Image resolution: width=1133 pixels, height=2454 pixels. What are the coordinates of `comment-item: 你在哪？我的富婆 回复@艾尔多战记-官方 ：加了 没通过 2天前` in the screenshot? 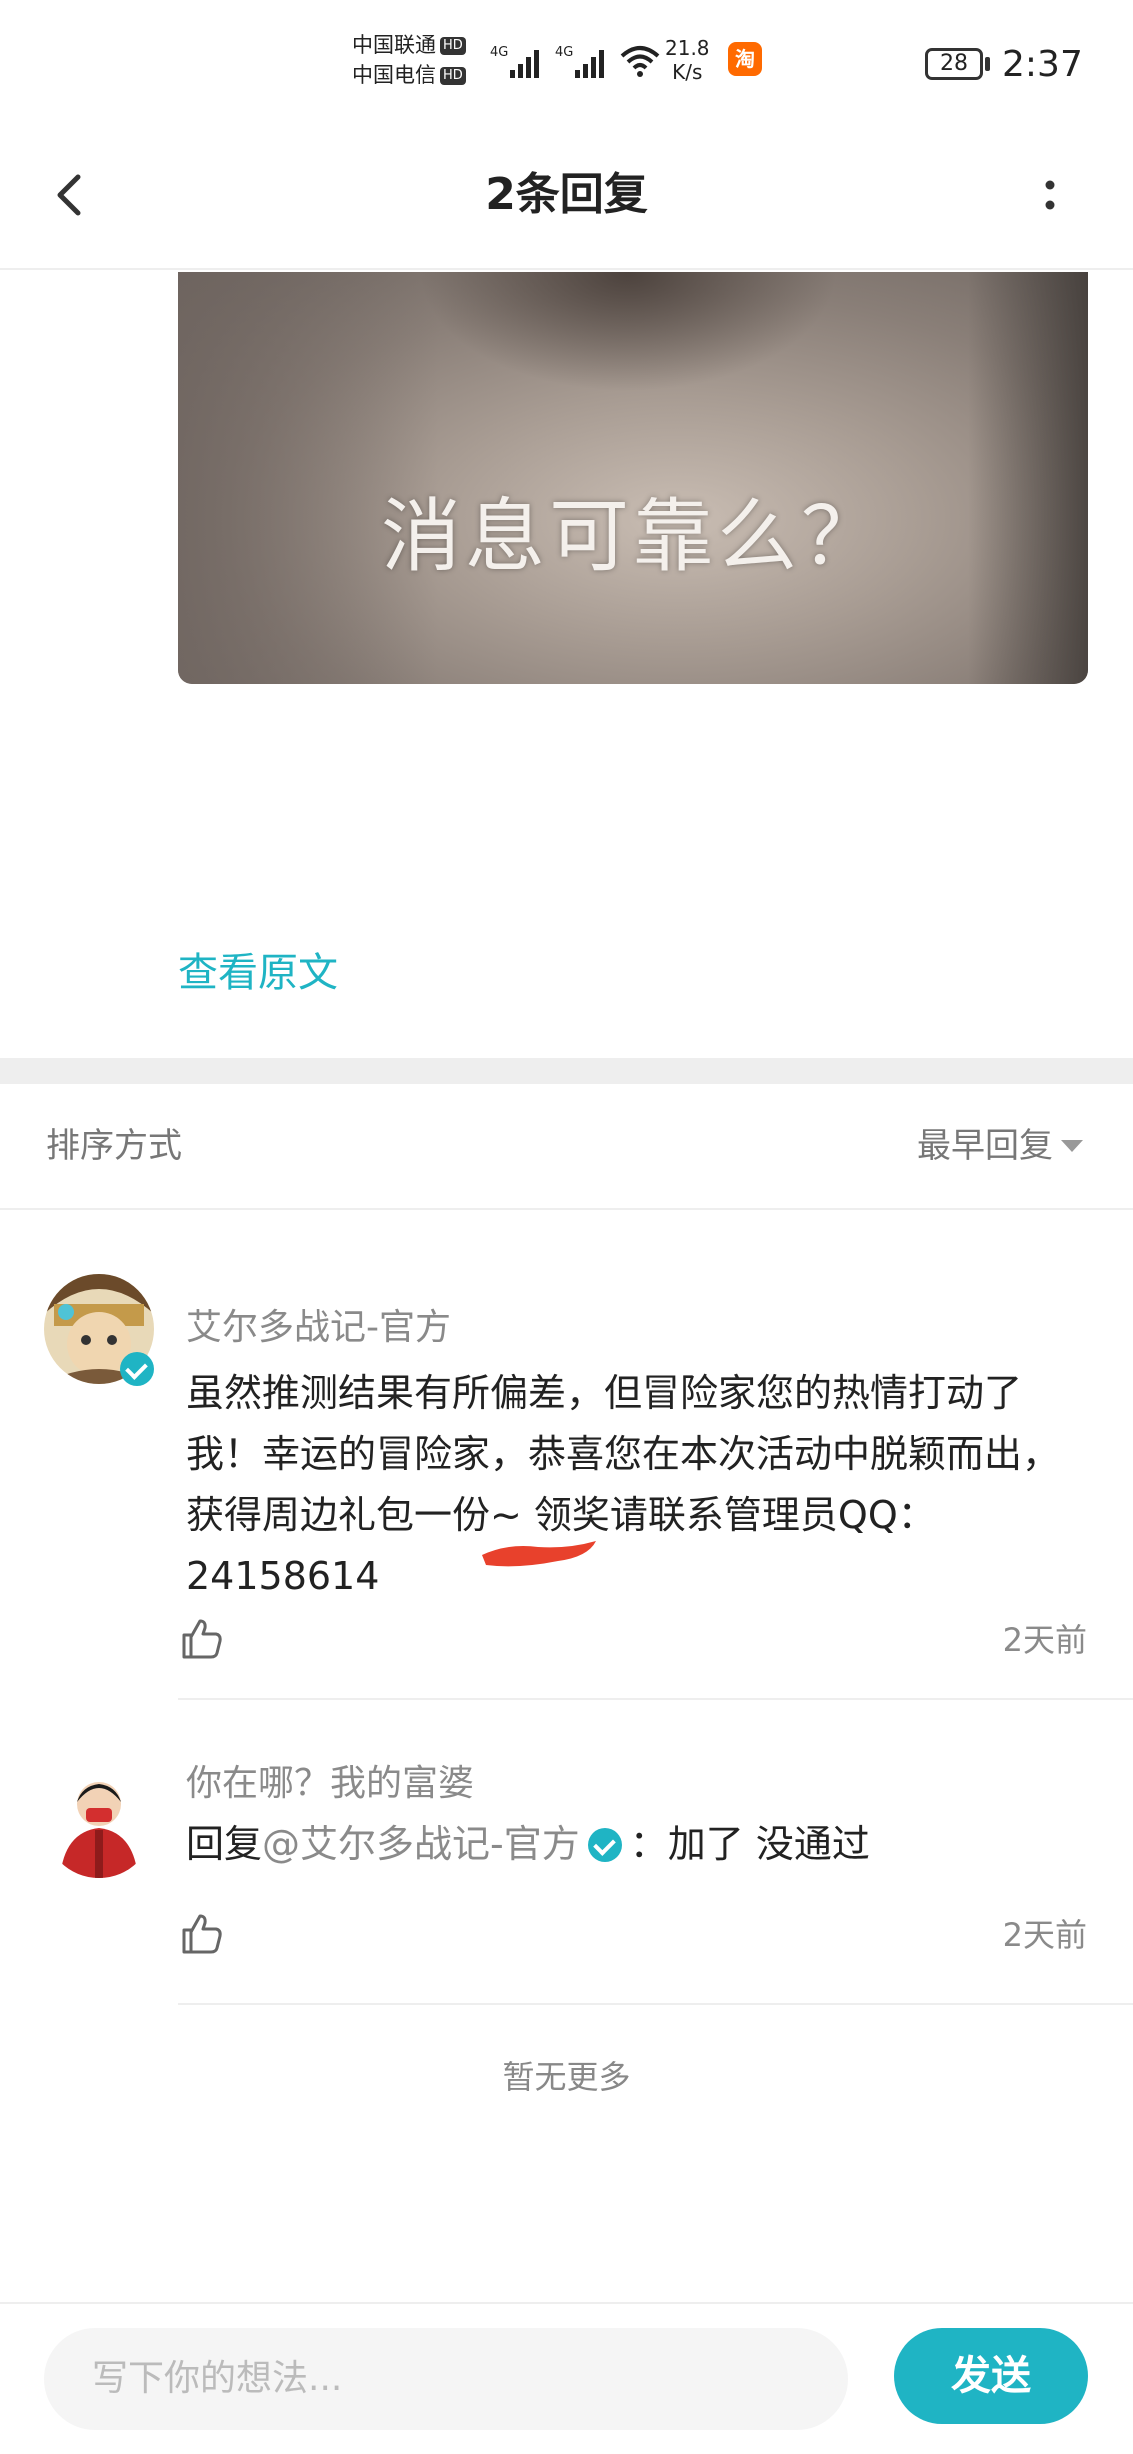 It's located at (566, 1852).